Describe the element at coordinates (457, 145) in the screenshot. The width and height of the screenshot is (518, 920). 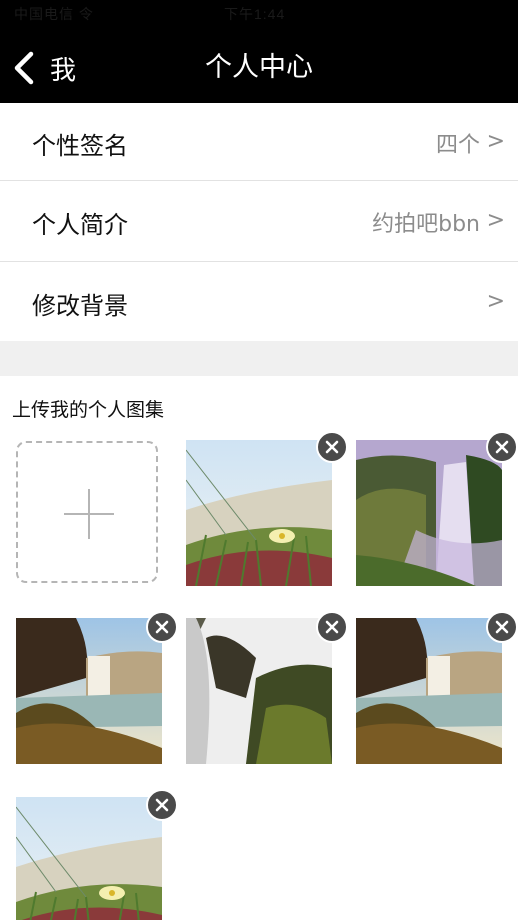
I see `row-value: 四个` at that location.